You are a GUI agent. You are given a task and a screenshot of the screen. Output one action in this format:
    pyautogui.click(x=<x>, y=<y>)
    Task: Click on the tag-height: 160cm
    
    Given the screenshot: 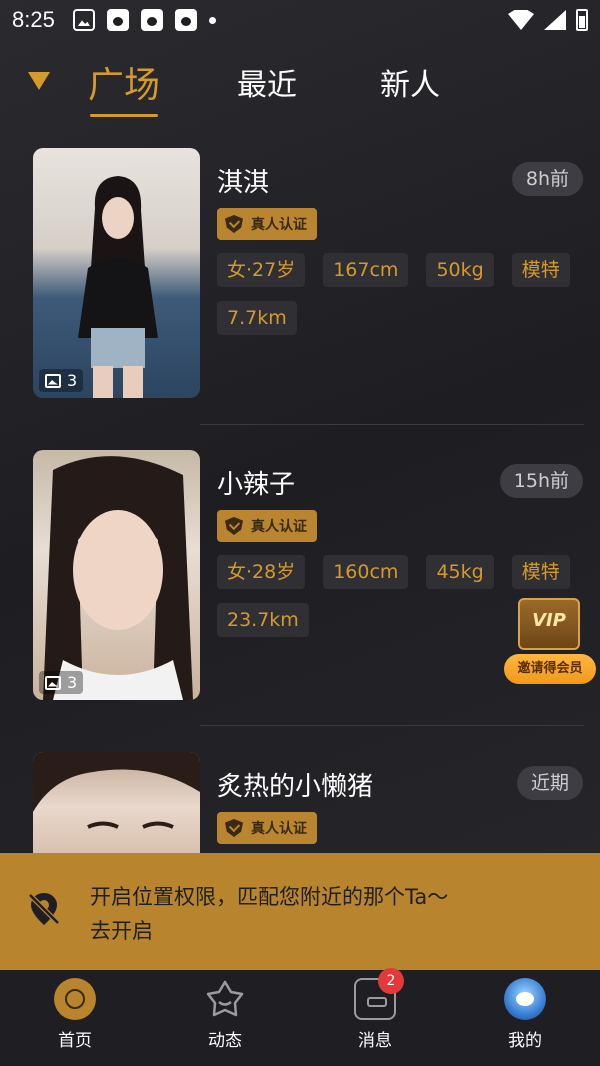 What is the action you would take?
    pyautogui.click(x=366, y=572)
    